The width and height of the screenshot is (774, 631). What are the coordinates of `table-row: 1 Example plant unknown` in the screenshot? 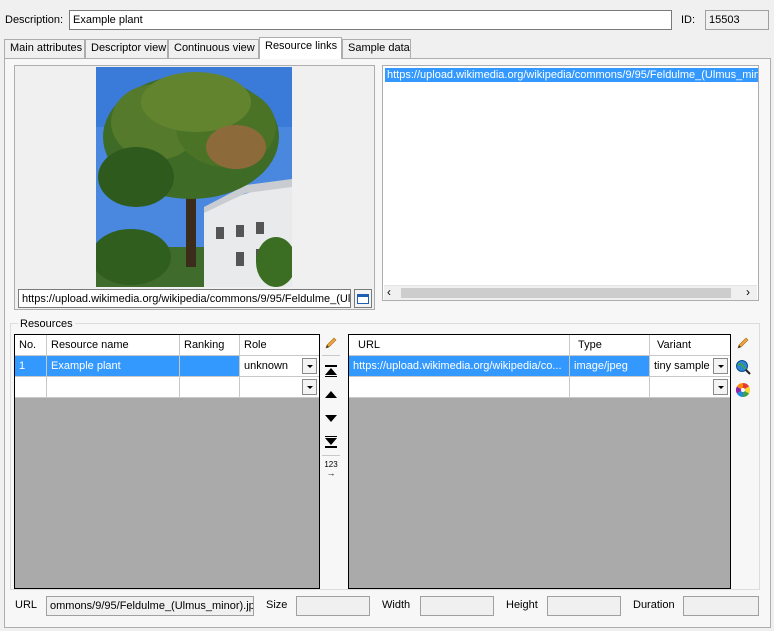 It's located at (167, 366).